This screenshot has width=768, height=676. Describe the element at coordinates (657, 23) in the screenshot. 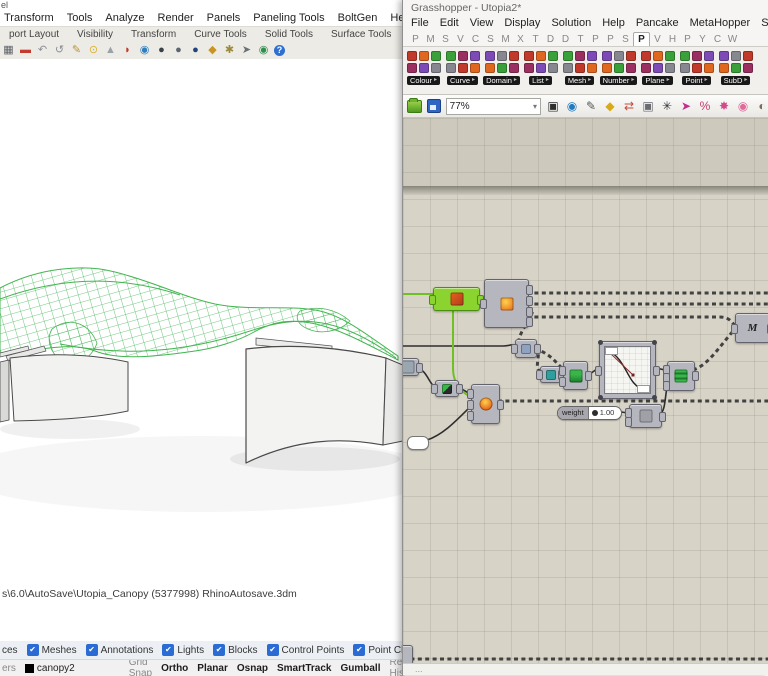

I see `gh-menu-item: Pancake` at that location.